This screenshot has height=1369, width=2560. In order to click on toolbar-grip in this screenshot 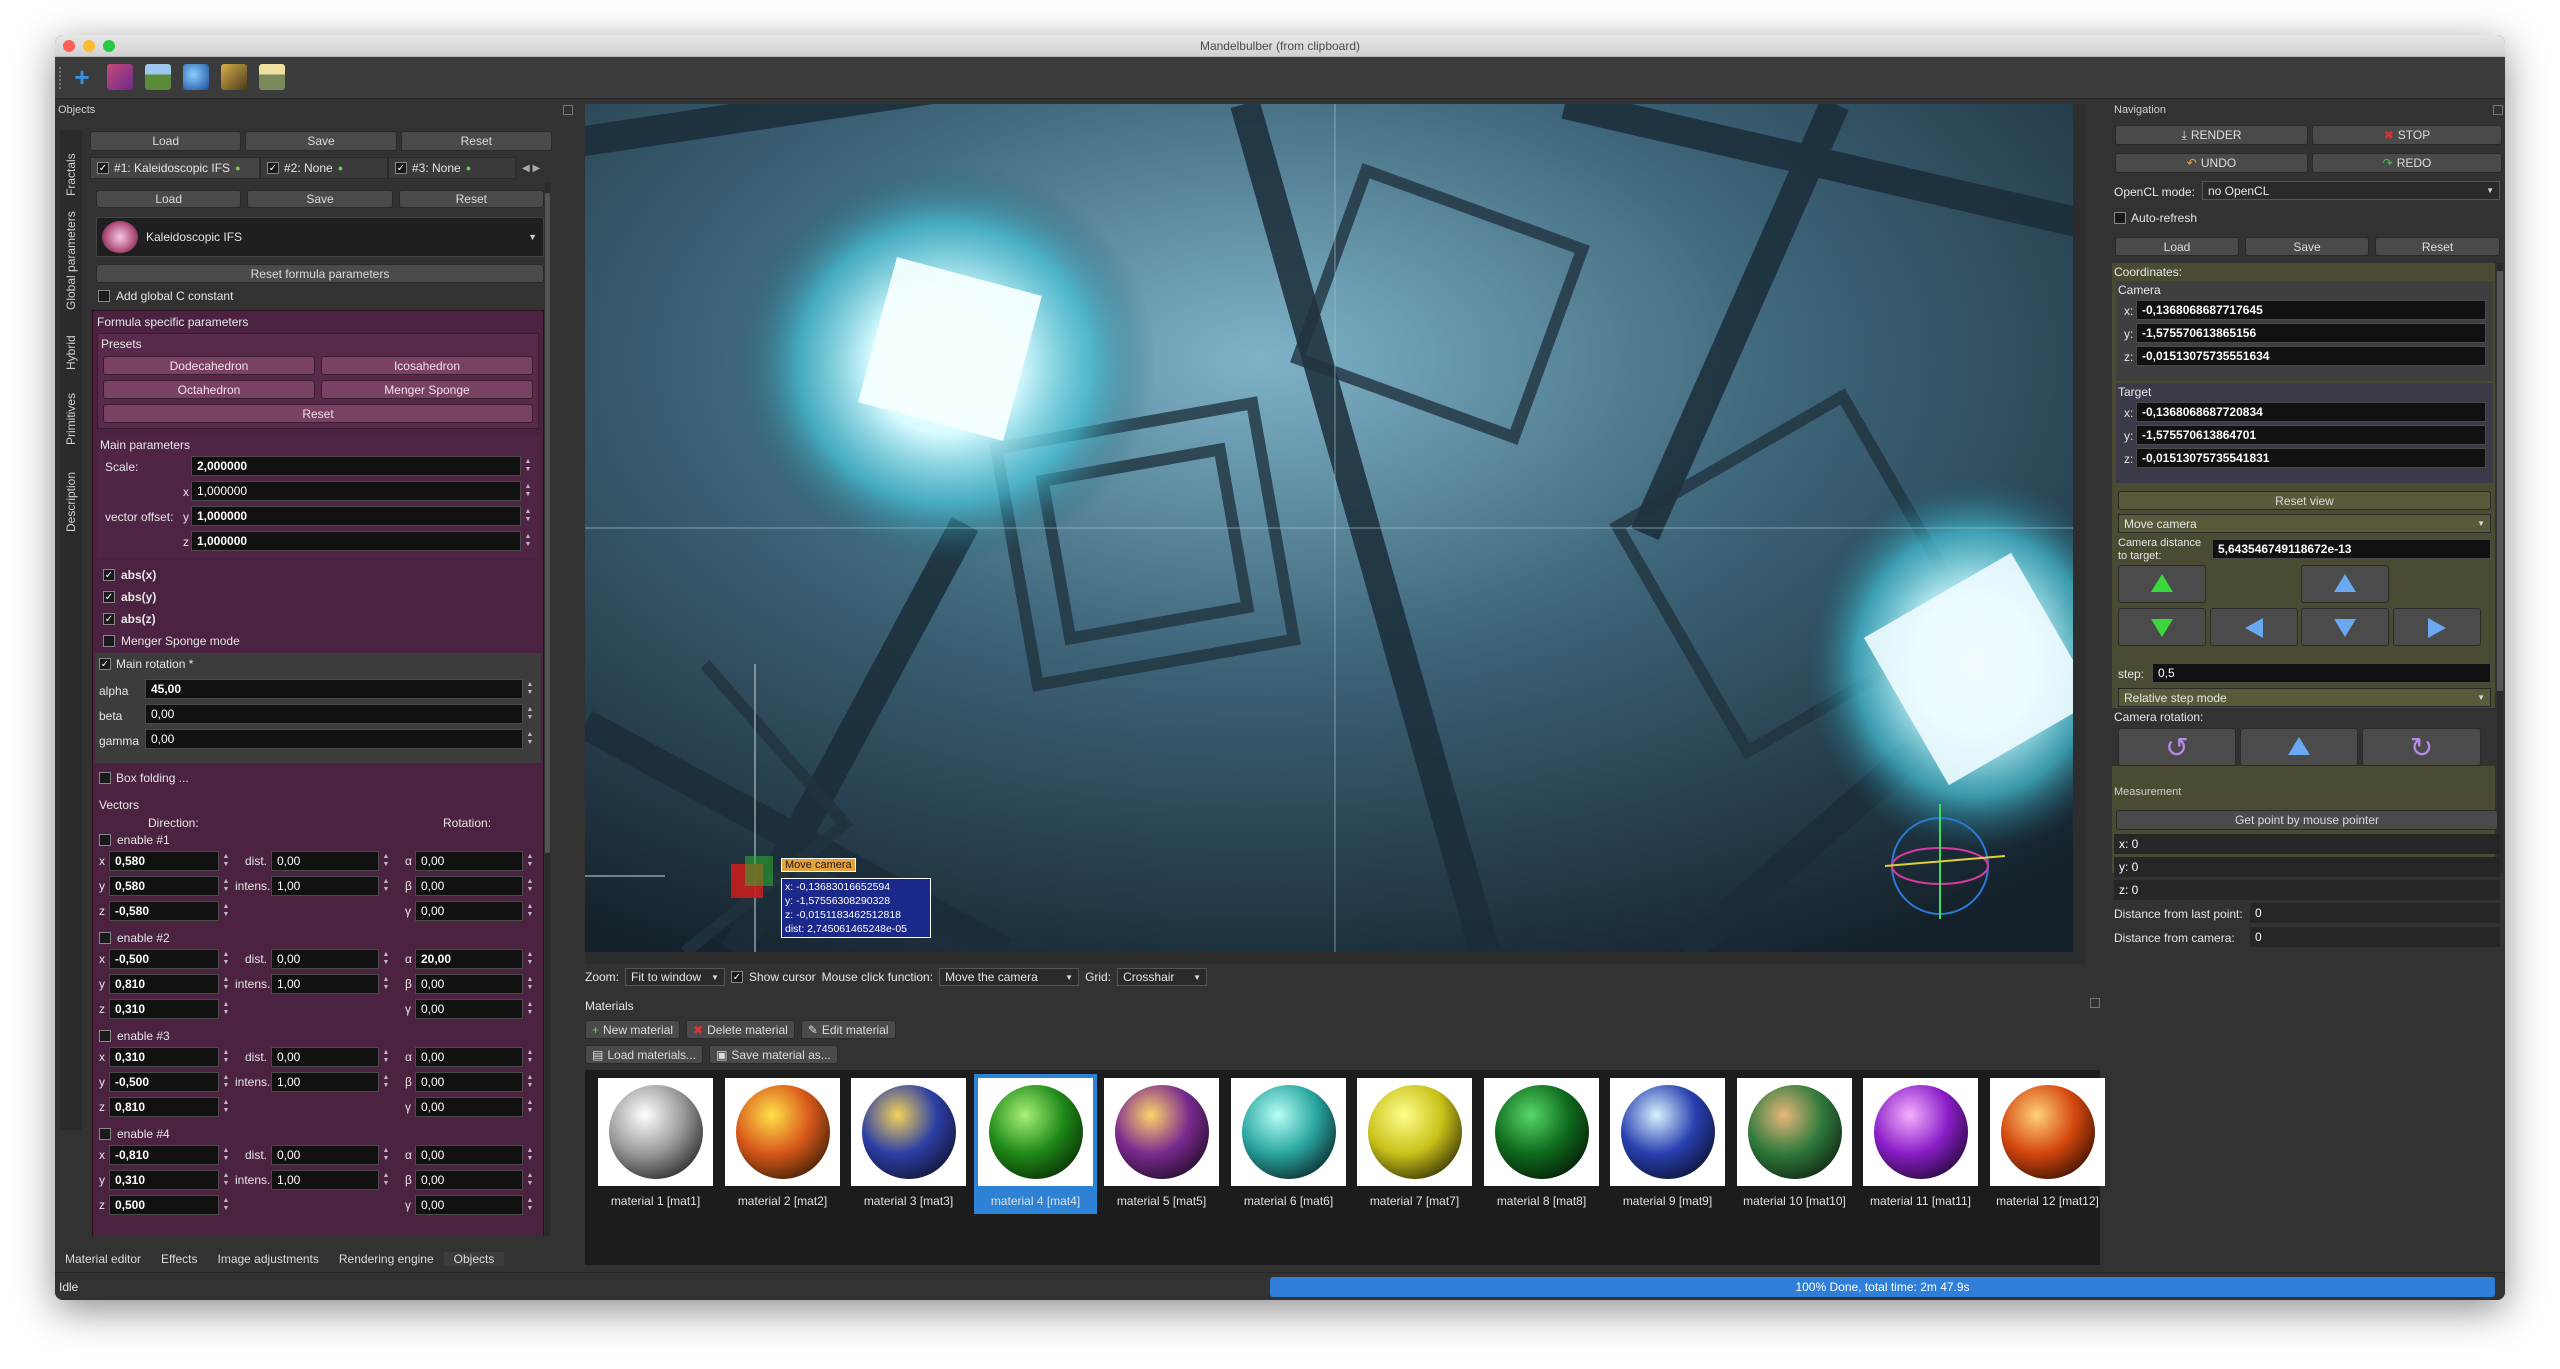, I will do `click(60, 78)`.